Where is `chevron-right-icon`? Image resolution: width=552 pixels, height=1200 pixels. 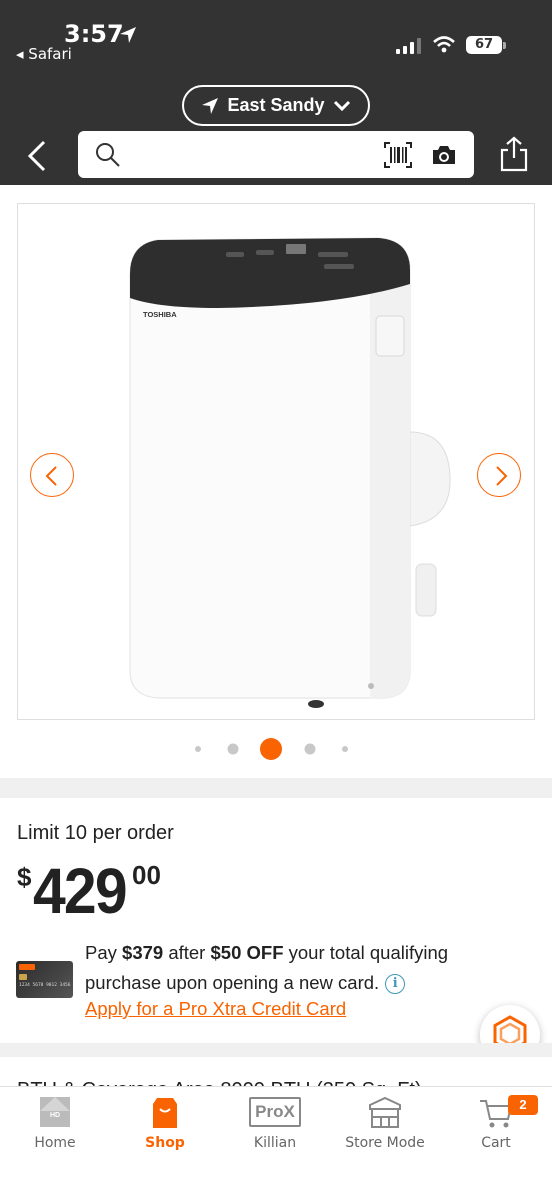 chevron-right-icon is located at coordinates (502, 476).